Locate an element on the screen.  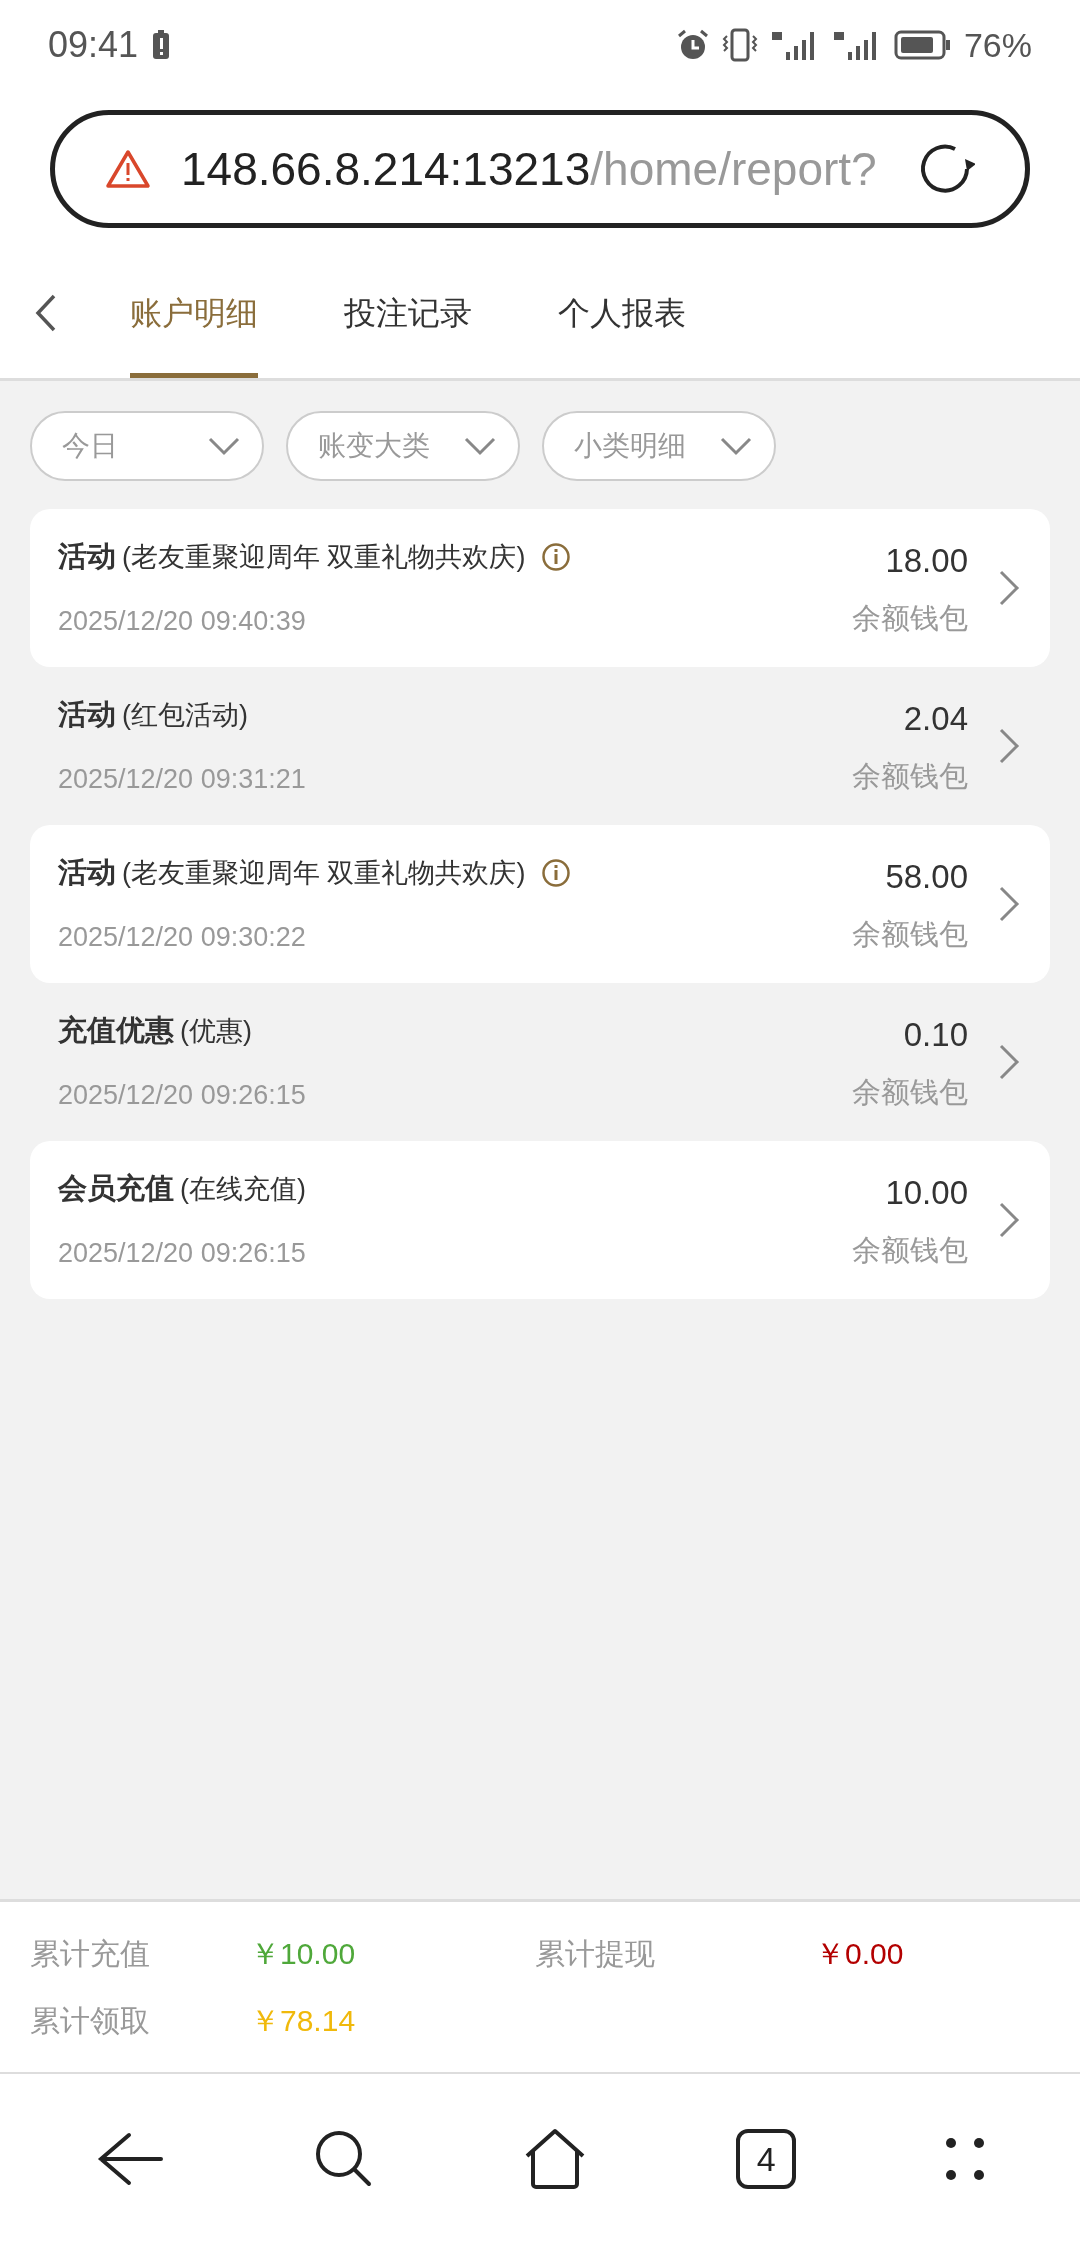
record-amount: 10.00 is located at coordinates (926, 1192).